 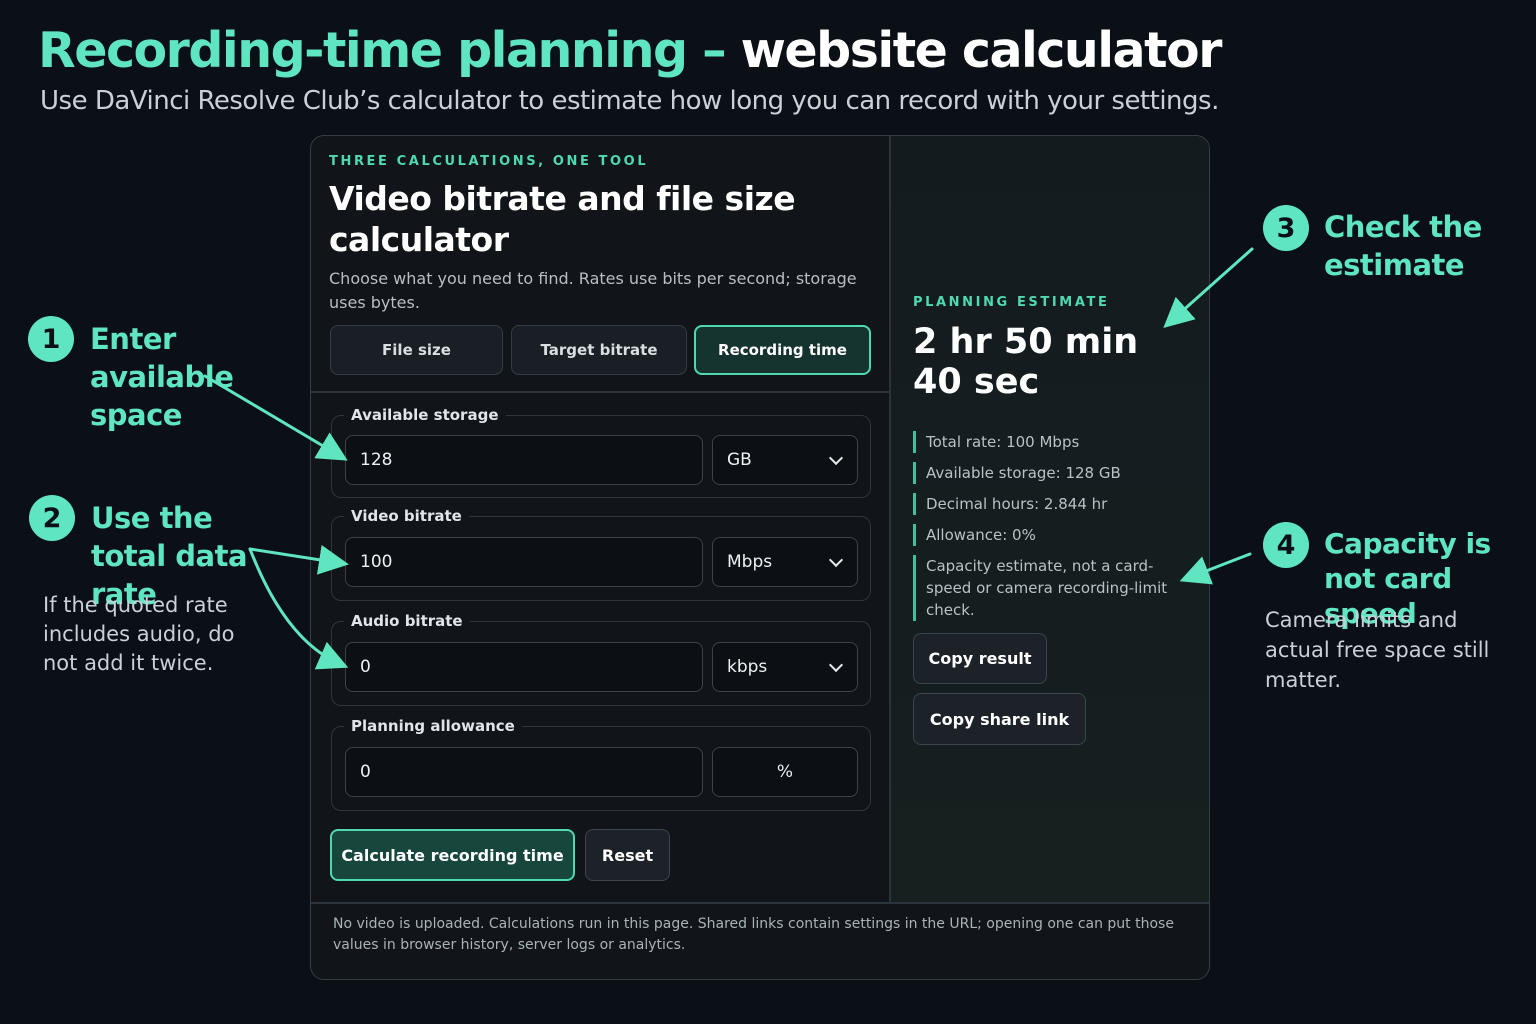 I want to click on arrow-to-video, so click(x=298, y=559).